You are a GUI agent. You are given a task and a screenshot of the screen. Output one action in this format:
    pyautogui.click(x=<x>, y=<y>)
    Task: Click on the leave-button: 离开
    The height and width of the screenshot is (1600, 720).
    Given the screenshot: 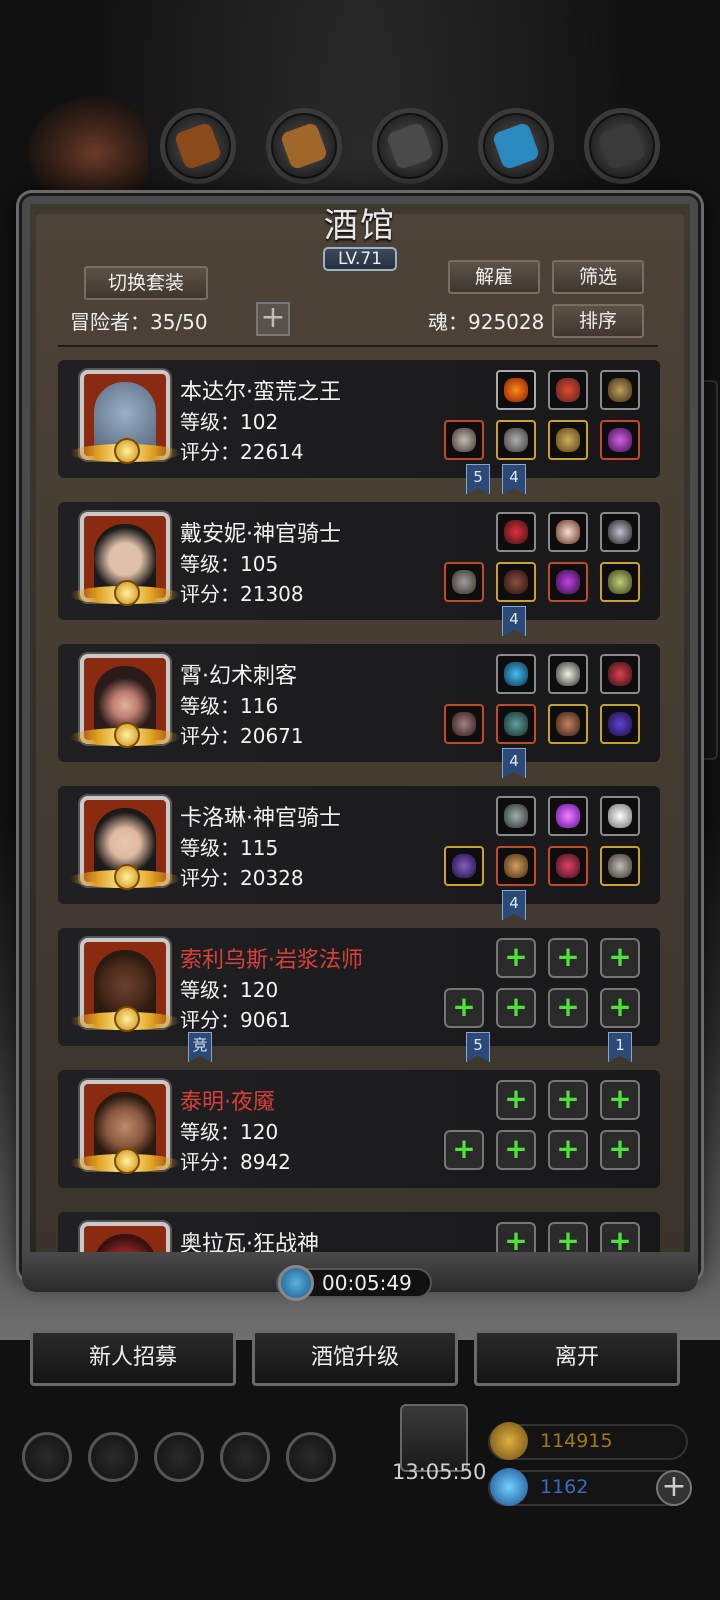 What is the action you would take?
    pyautogui.click(x=577, y=1358)
    